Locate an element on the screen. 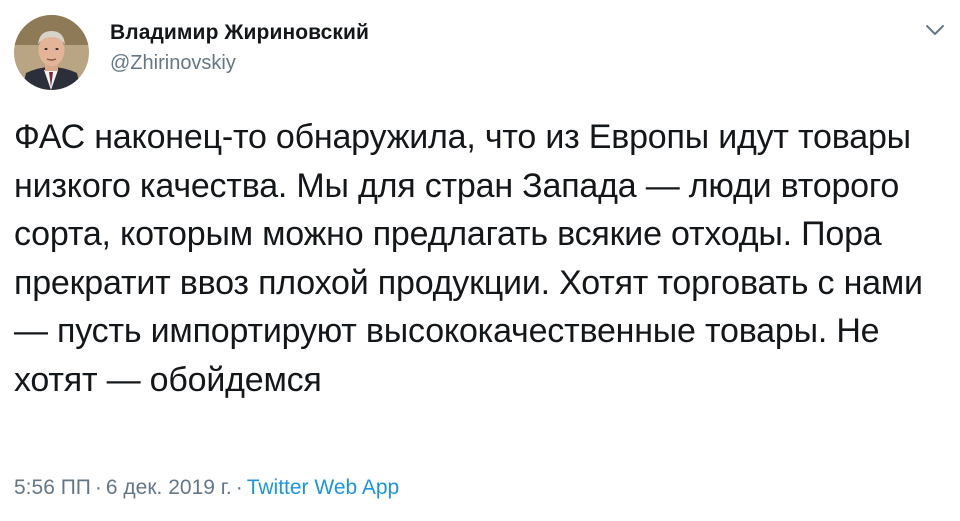  user-handle: @Zhirinovskiy is located at coordinates (239, 63).